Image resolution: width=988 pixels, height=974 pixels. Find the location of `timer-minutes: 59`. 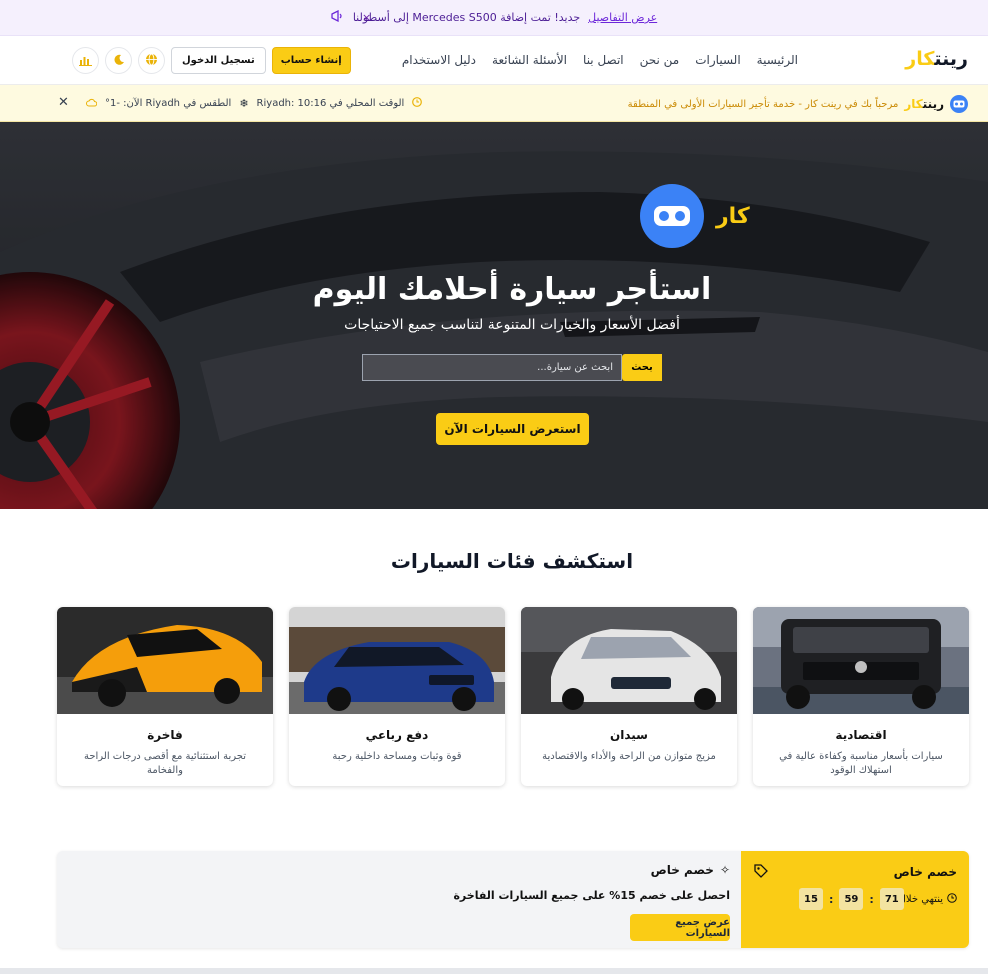

timer-minutes: 59 is located at coordinates (851, 899).